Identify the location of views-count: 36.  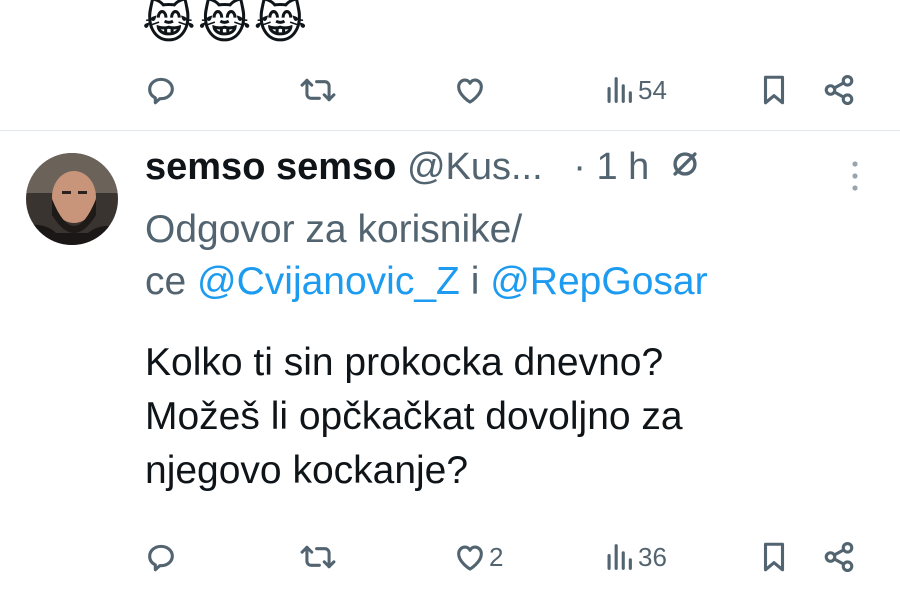
(652, 556).